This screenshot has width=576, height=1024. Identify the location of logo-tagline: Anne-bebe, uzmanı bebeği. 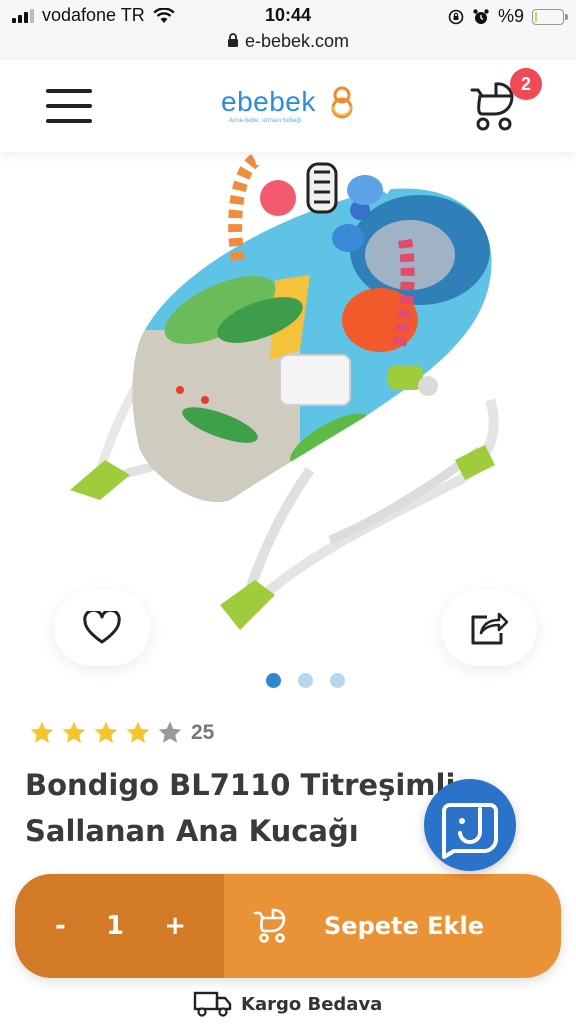
(265, 121).